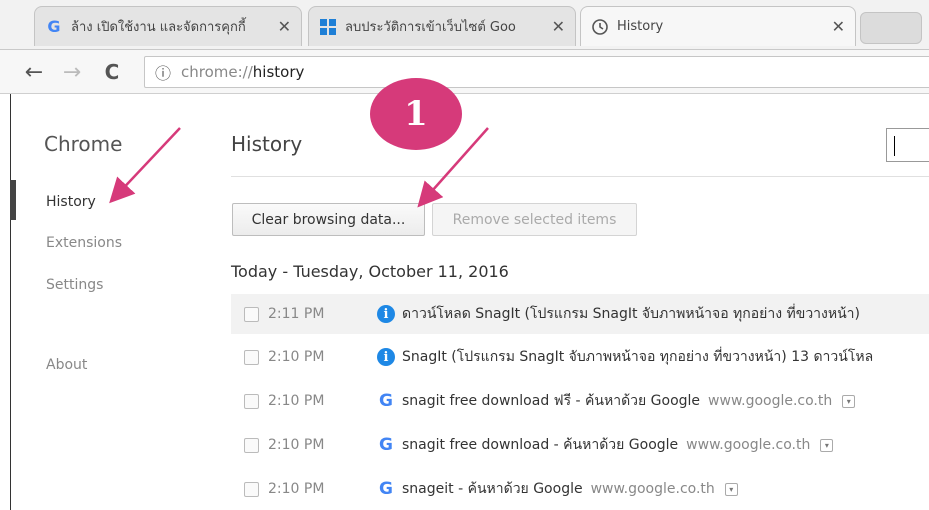 Image resolution: width=929 pixels, height=510 pixels. I want to click on reload-button: C, so click(112, 72).